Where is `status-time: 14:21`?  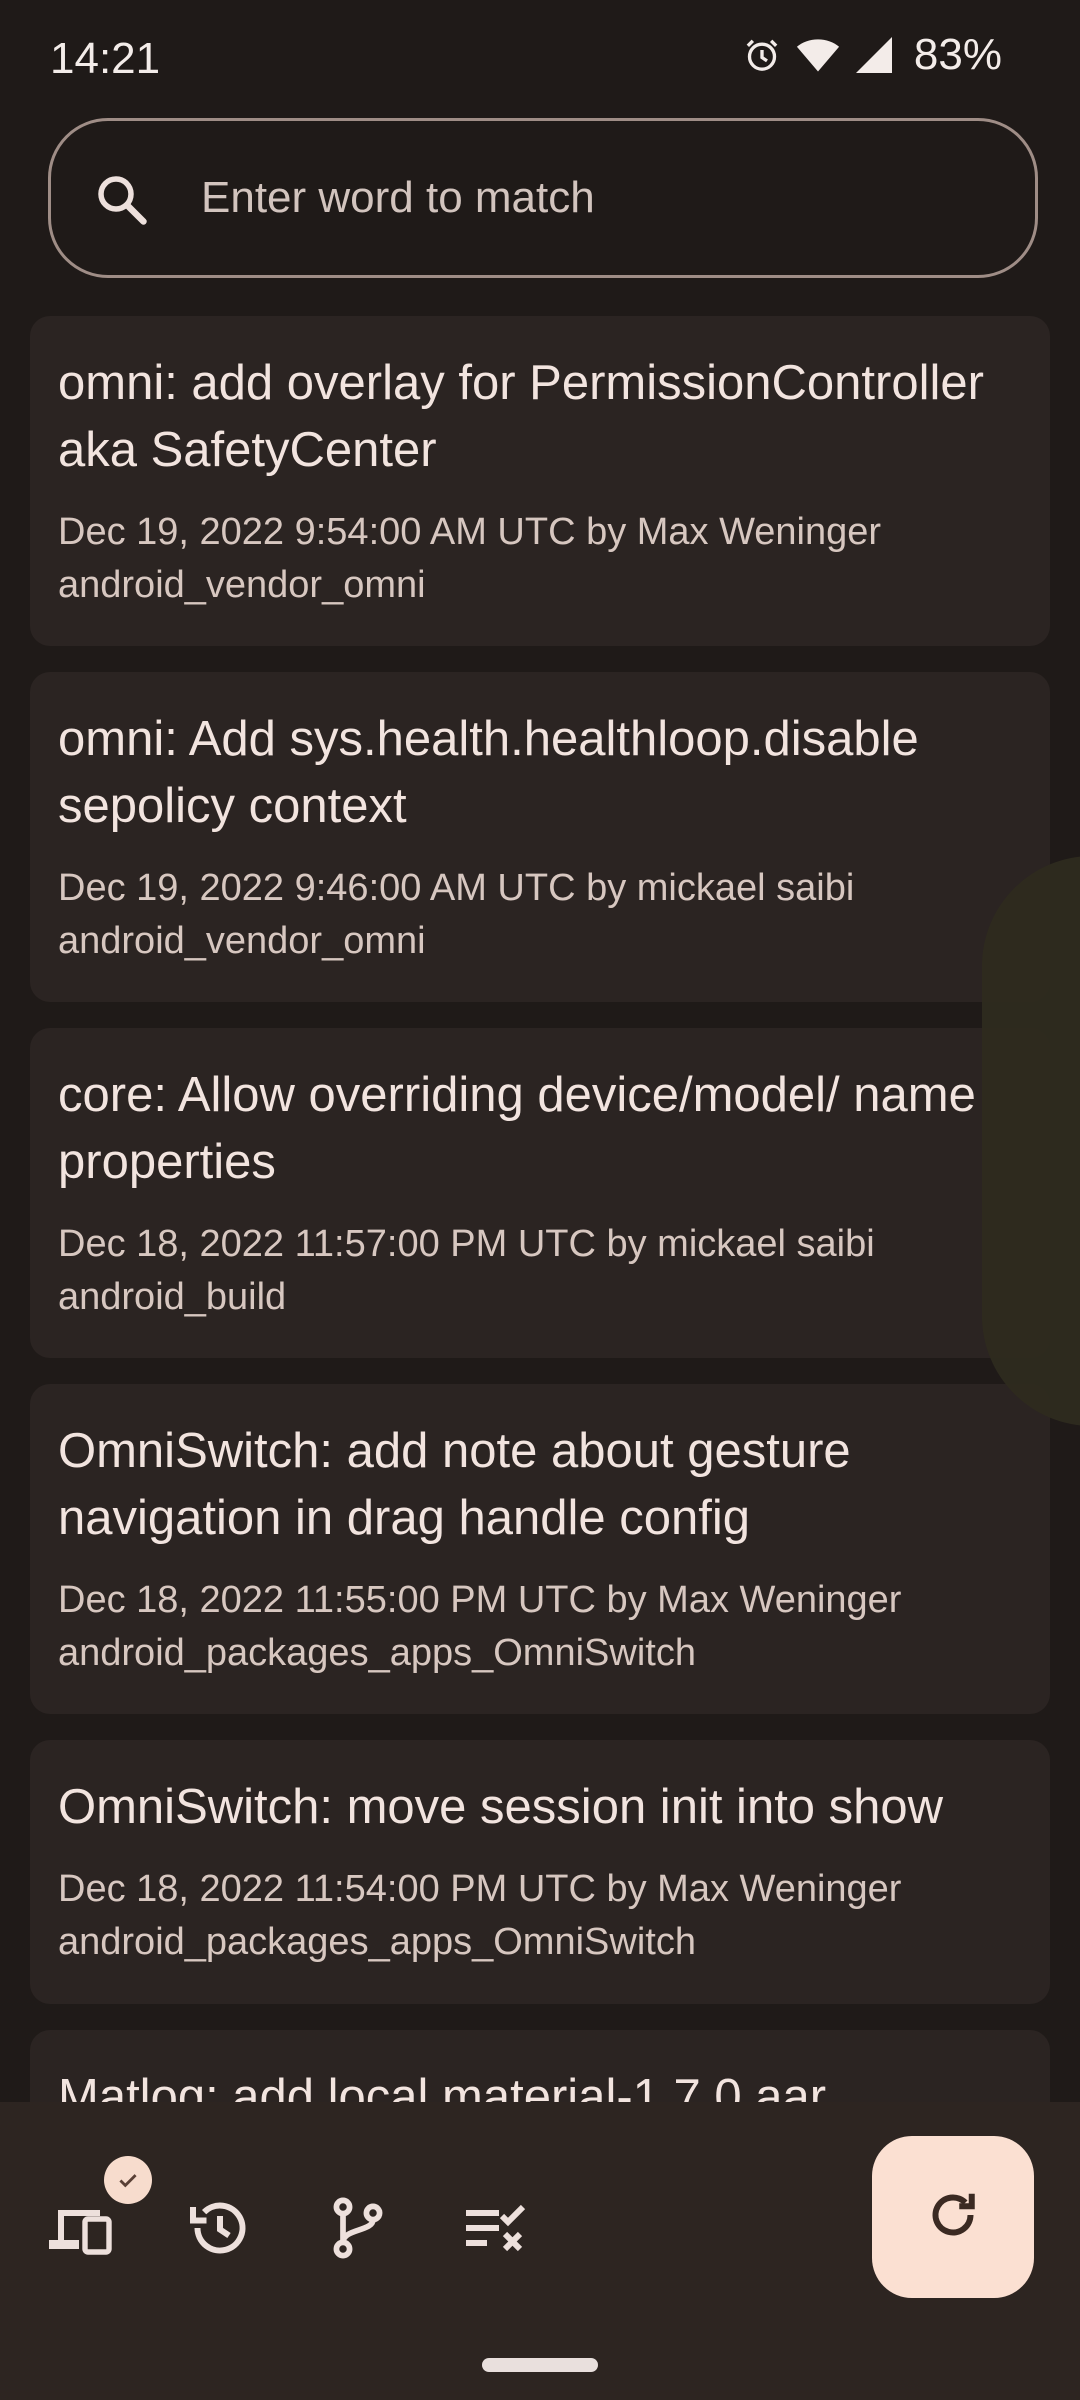 status-time: 14:21 is located at coordinates (105, 58).